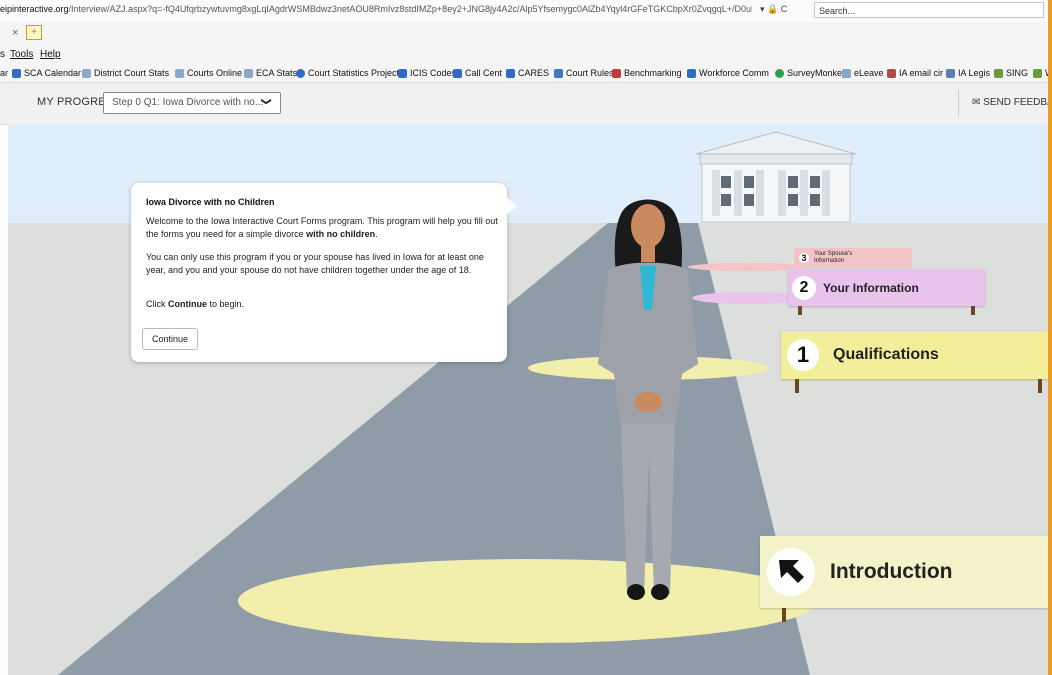 The height and width of the screenshot is (675, 1052). I want to click on send-feedback-button: ✉ SEND FEEDBA, so click(1012, 102).